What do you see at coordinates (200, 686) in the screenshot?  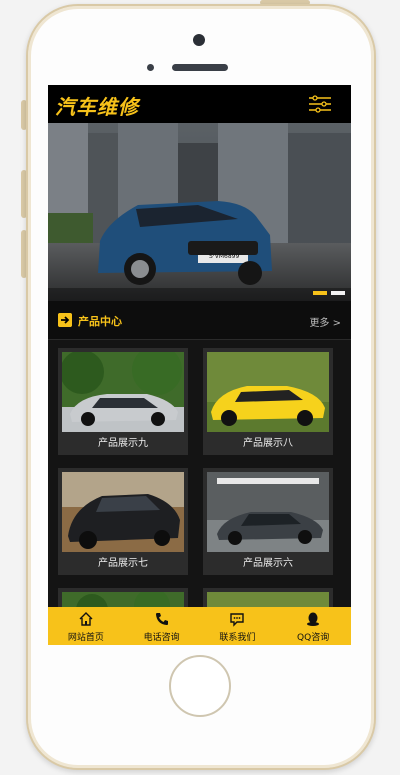 I see `home-button` at bounding box center [200, 686].